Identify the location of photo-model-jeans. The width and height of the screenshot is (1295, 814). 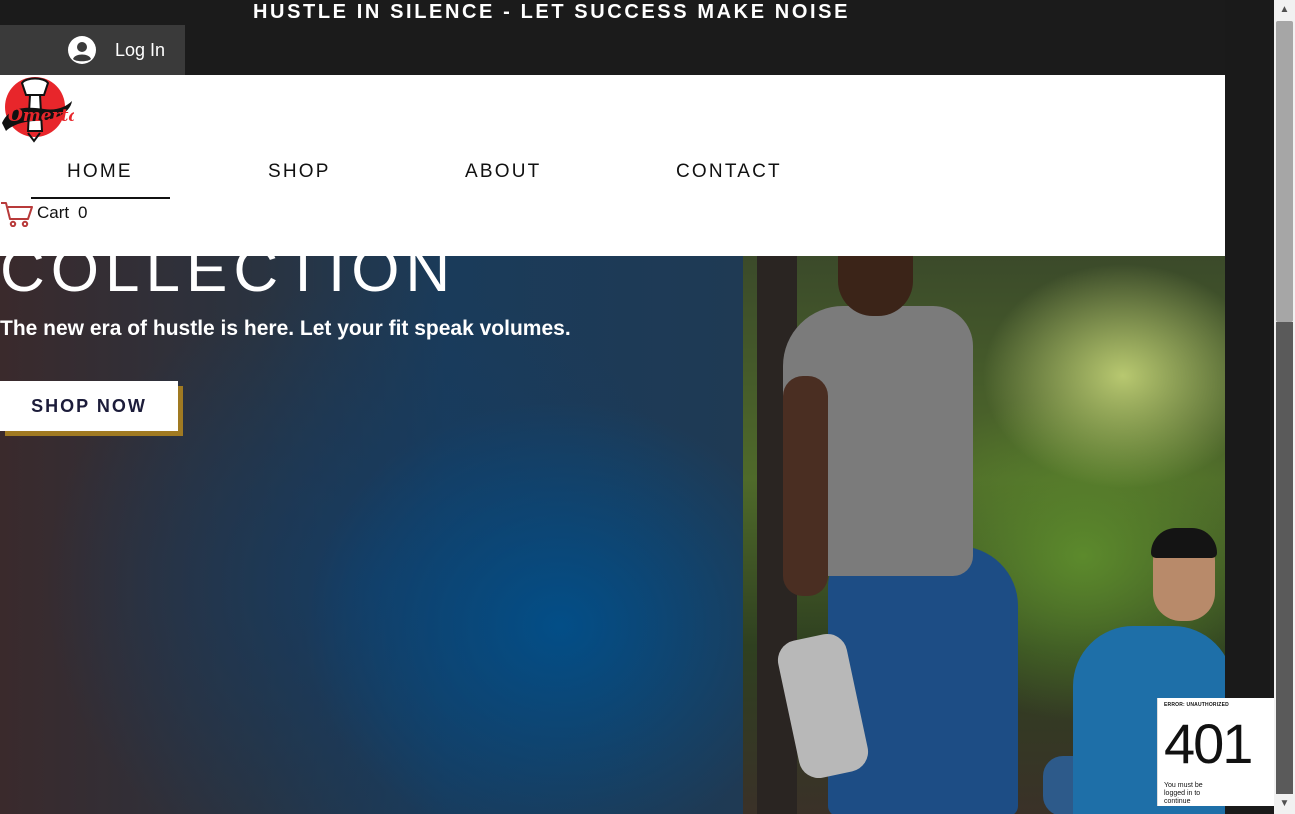
(923, 680).